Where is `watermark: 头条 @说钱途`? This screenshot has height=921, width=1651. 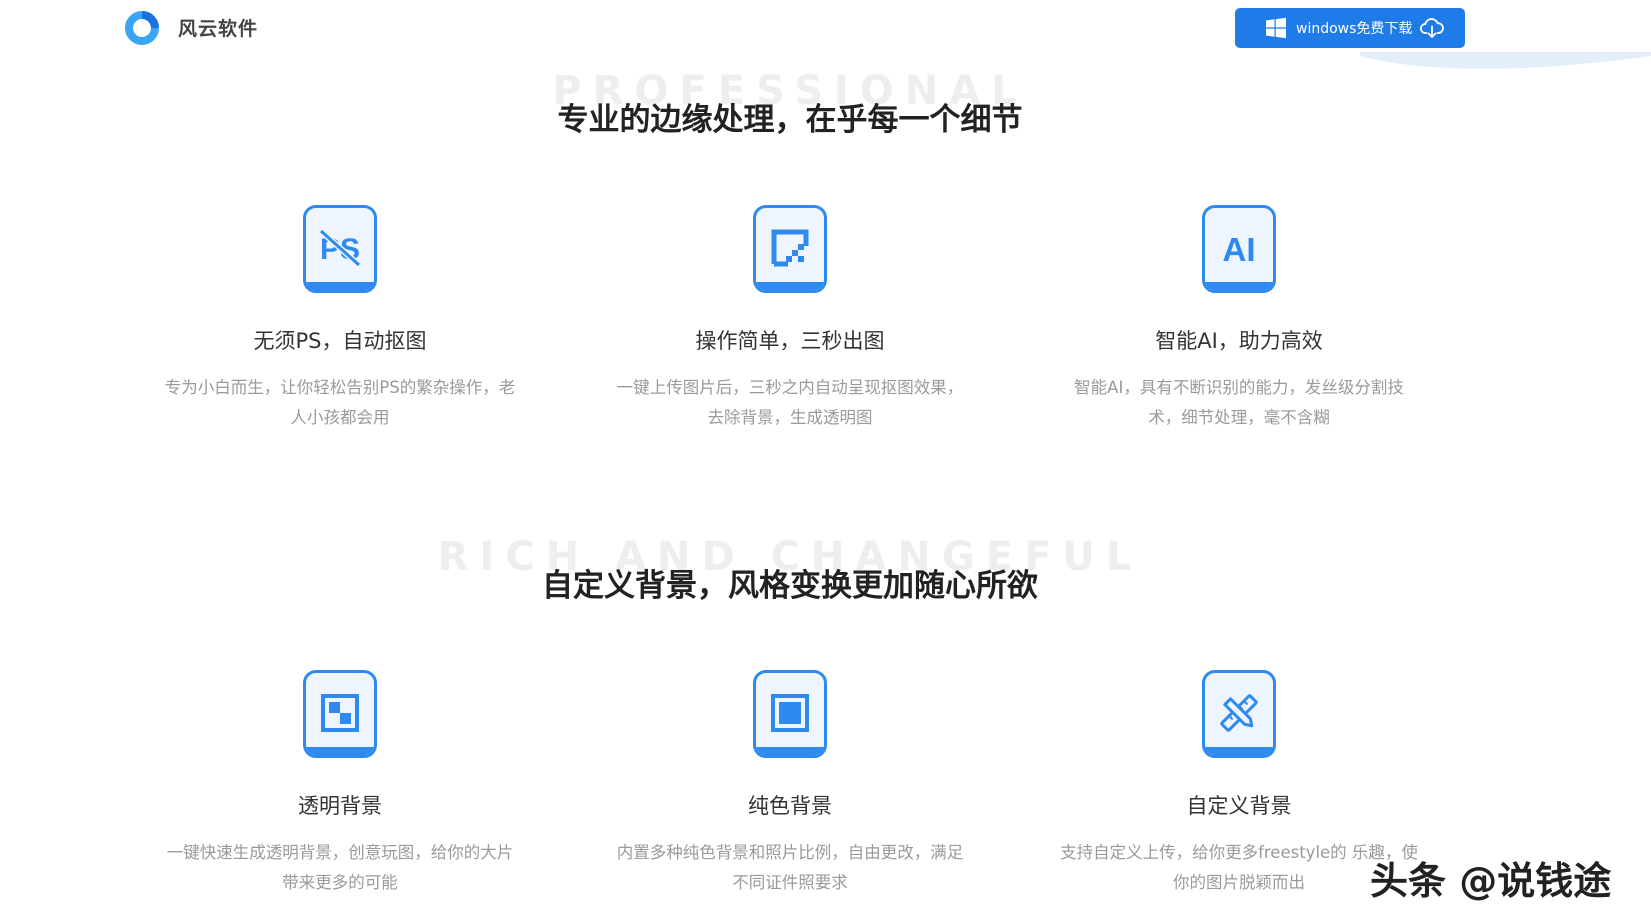
watermark: 头条 @说钱途 is located at coordinates (1491, 881).